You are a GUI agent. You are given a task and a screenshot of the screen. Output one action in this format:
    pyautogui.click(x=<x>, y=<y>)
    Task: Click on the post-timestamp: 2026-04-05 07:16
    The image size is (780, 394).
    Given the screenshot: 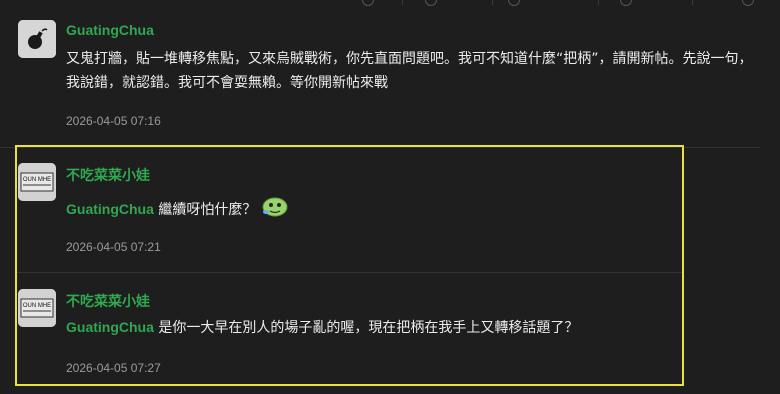 What is the action you would take?
    pyautogui.click(x=113, y=121)
    